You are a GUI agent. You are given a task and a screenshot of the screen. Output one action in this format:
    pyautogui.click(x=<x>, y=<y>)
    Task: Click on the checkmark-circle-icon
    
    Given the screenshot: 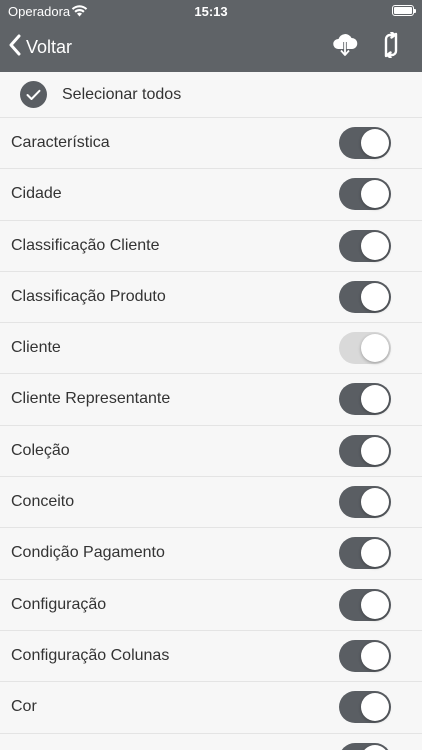 What is the action you would take?
    pyautogui.click(x=33, y=94)
    